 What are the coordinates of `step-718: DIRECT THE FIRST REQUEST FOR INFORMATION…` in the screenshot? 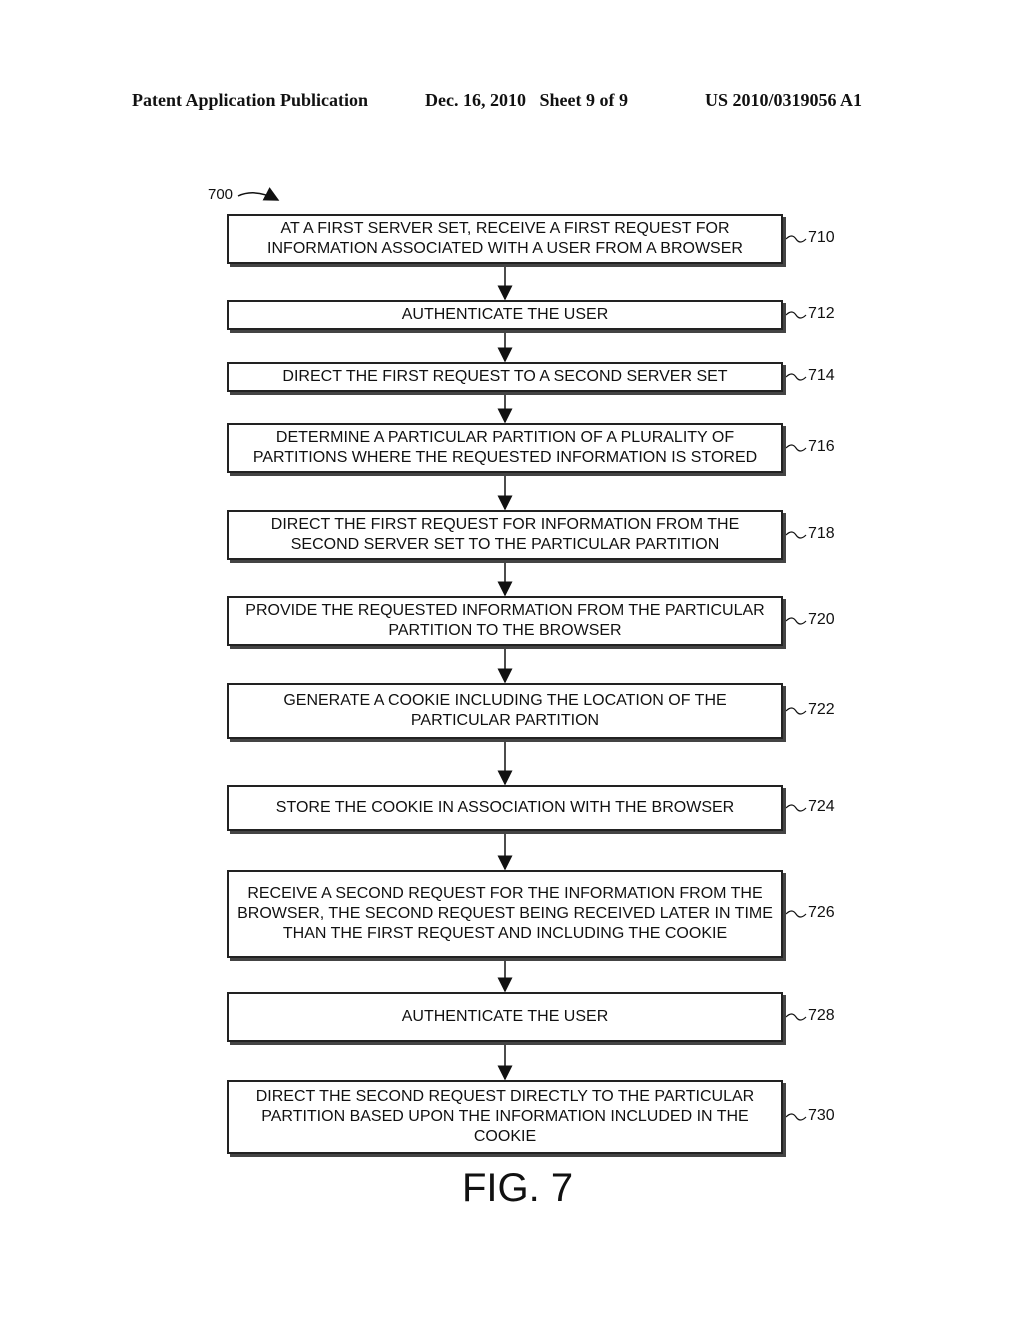 It's located at (505, 535).